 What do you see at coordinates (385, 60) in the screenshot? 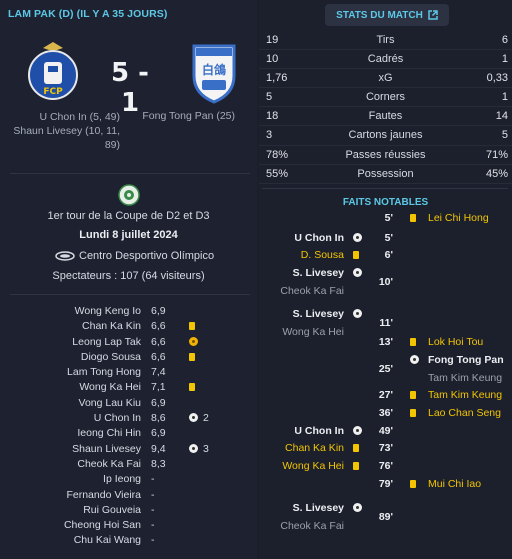
I see `stat-row: 10 Cadrés 1` at bounding box center [385, 60].